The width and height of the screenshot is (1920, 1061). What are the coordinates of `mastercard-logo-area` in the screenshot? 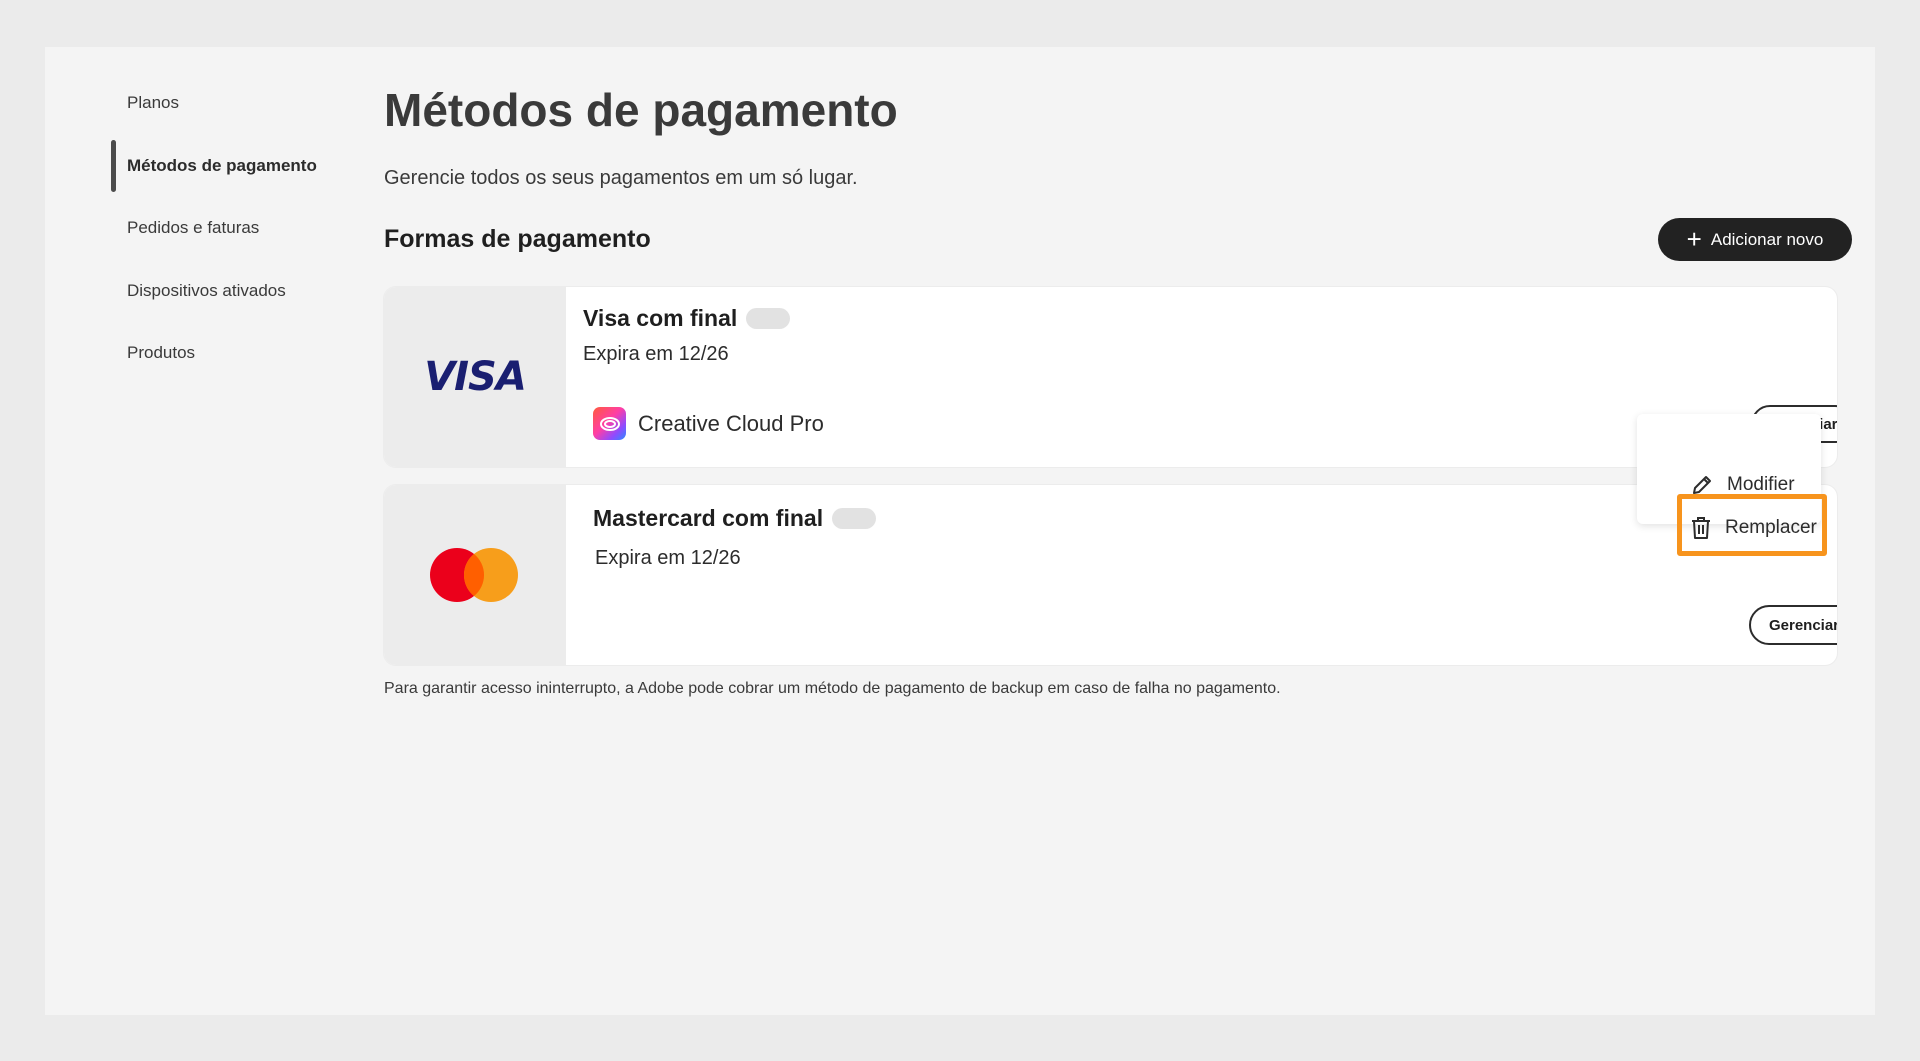 It's located at (475, 575).